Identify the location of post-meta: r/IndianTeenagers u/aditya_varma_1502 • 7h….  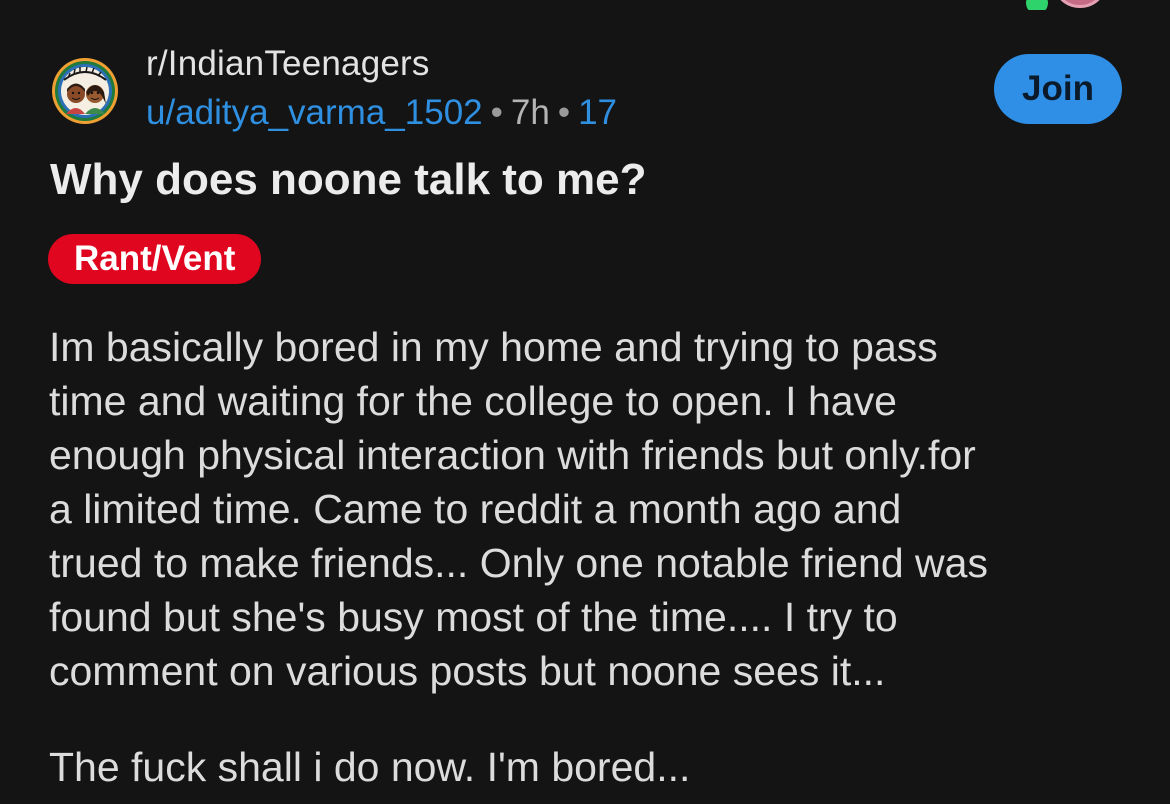
(381, 89).